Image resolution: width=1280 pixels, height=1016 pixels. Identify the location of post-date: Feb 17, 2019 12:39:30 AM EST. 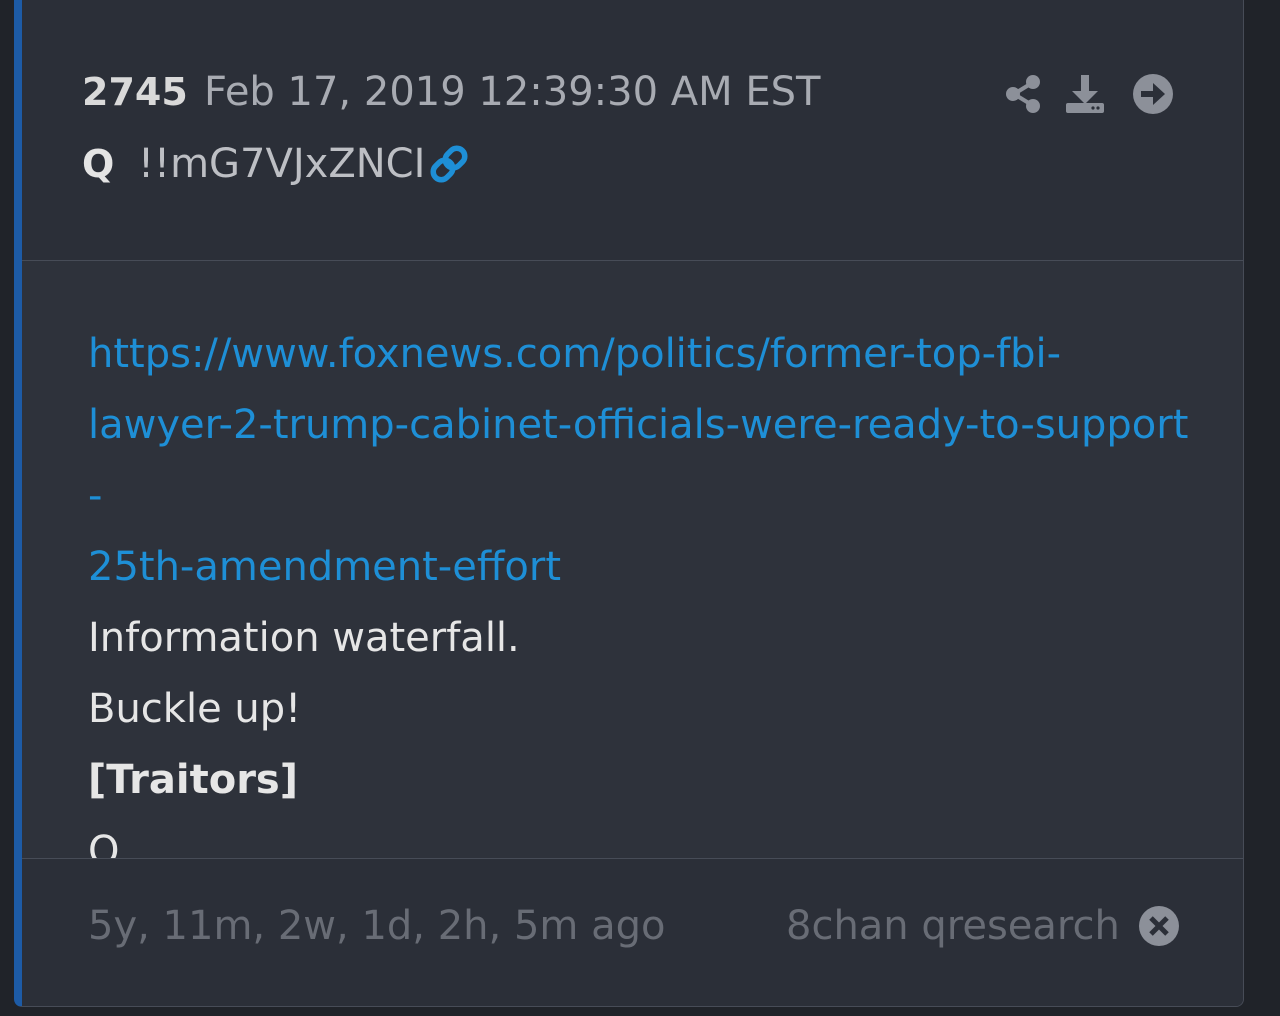
(512, 92).